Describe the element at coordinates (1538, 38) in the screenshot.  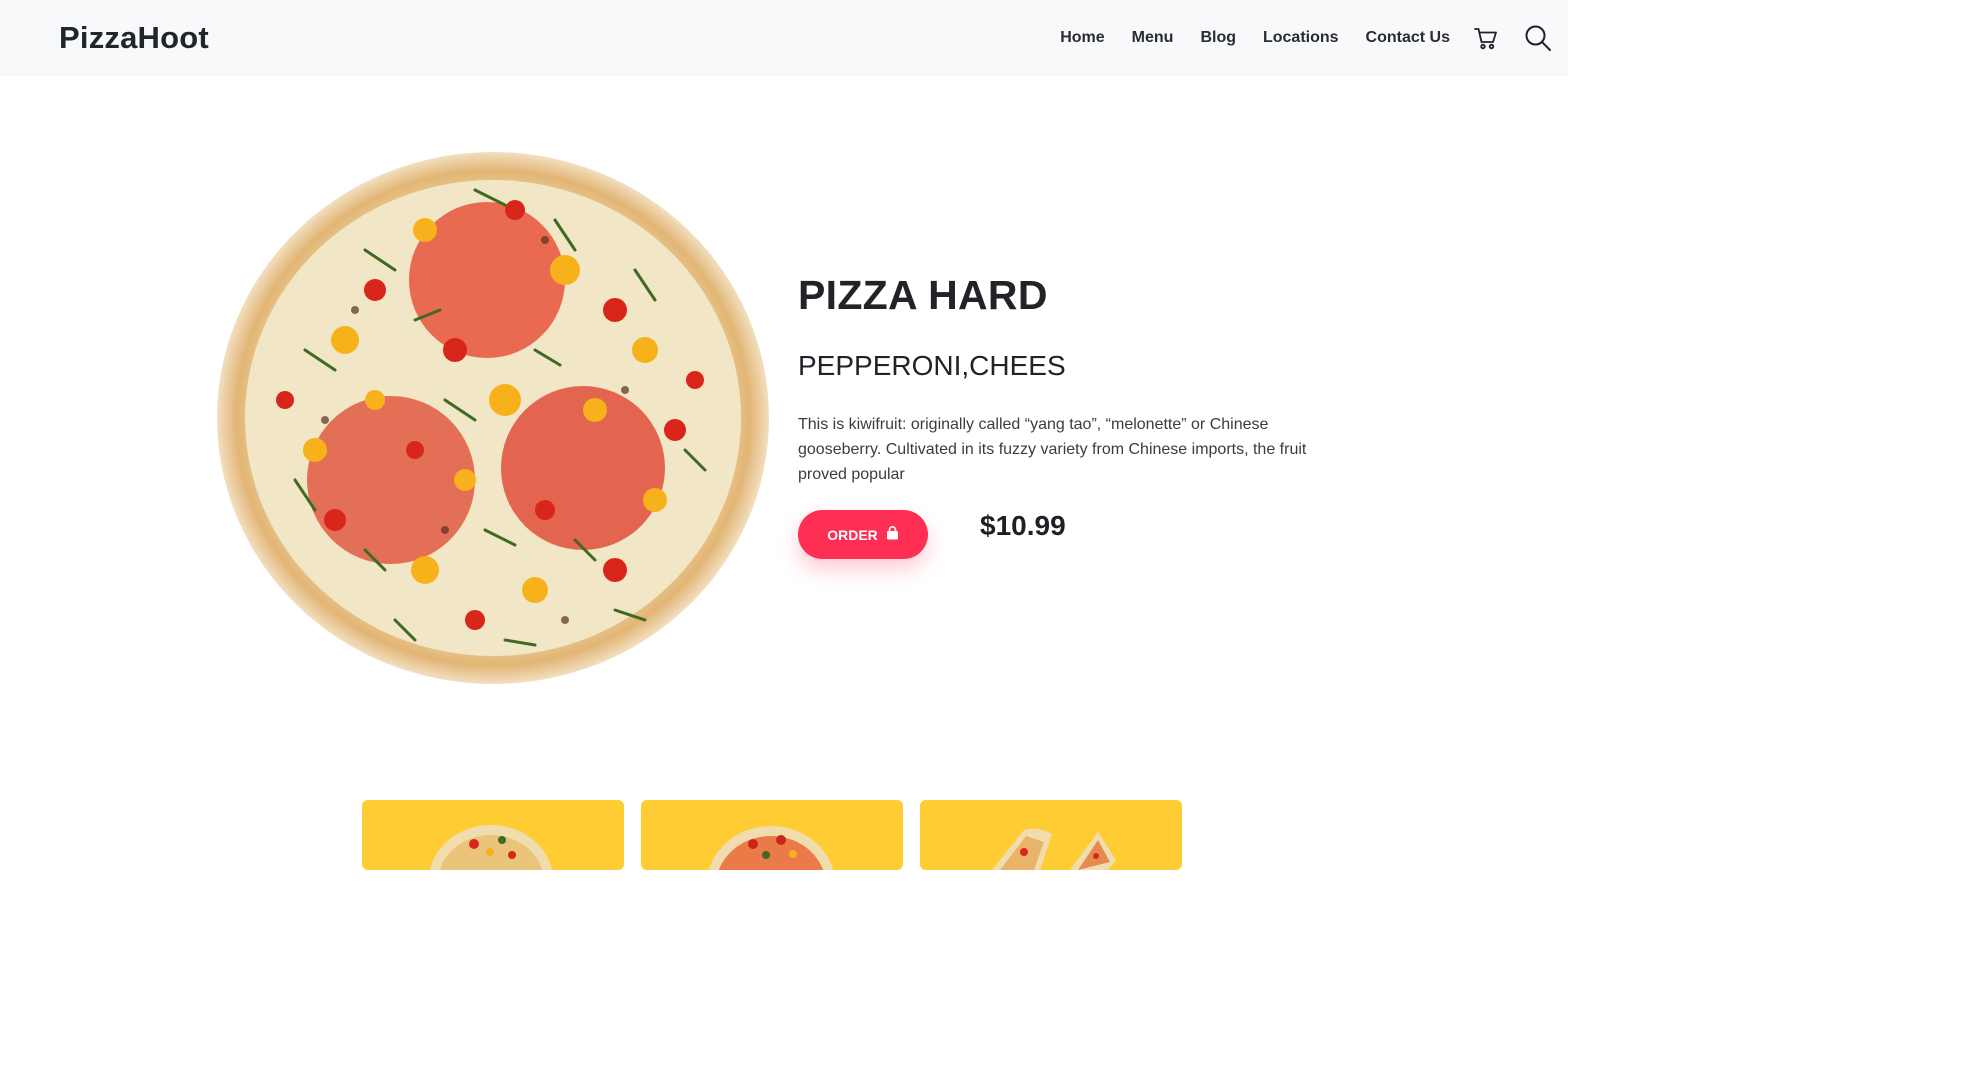
I see `search-icon` at that location.